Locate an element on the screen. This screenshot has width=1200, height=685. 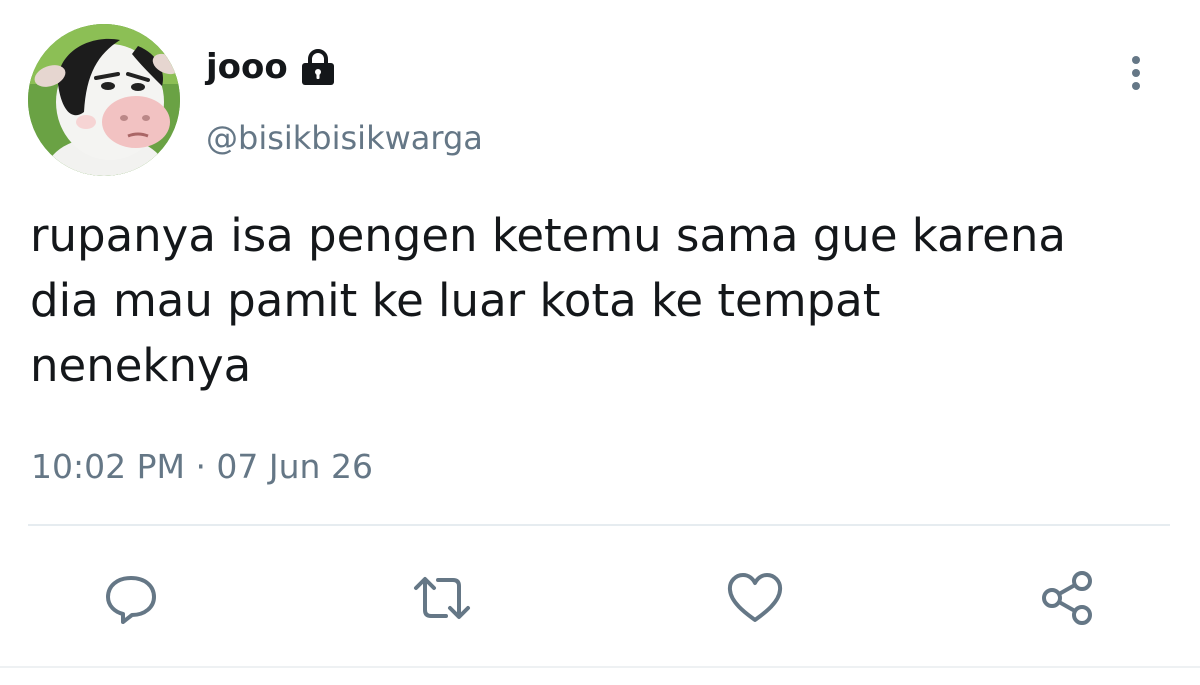
cow-avatar-image is located at coordinates (104, 100).